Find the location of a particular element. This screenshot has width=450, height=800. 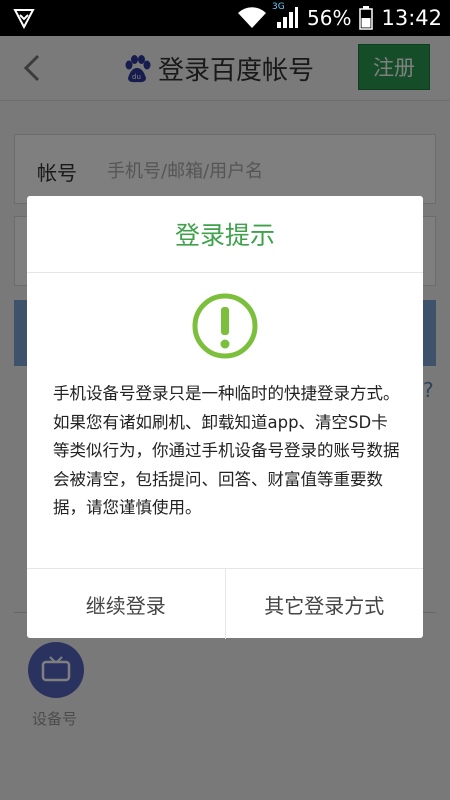

status-bar: 3G 56% 13:42 is located at coordinates (225, 18).